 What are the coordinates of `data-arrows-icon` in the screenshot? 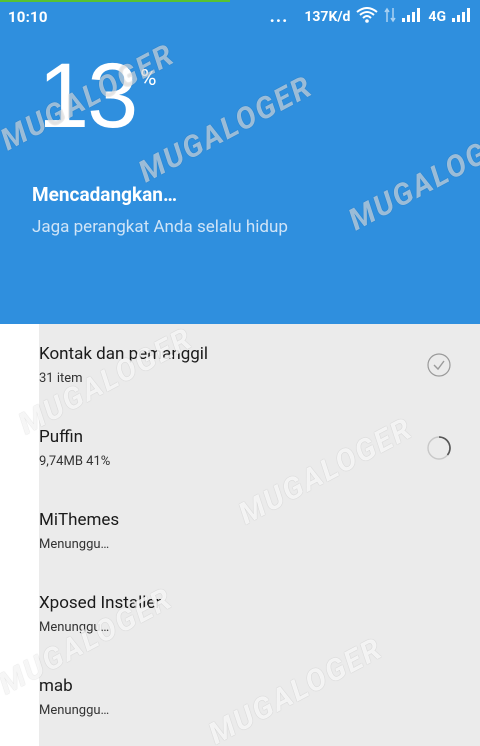 It's located at (390, 17).